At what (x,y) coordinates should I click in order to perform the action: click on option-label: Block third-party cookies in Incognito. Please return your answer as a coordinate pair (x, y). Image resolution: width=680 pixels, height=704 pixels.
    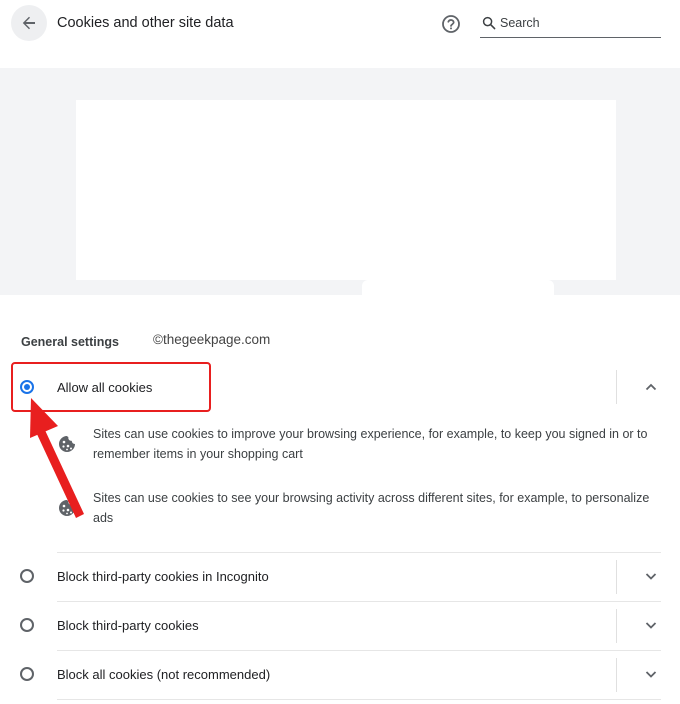
    Looking at the image, I should click on (163, 576).